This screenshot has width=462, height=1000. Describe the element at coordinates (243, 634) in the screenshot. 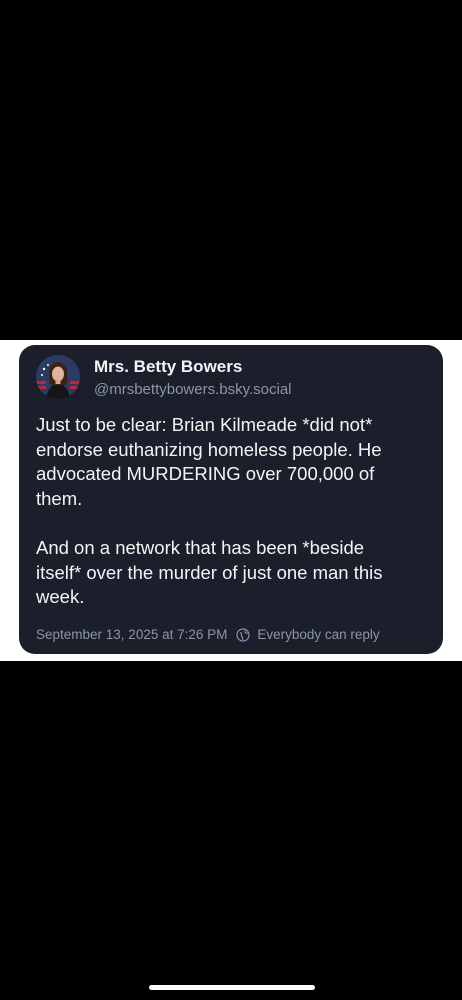

I see `globe-icon` at that location.